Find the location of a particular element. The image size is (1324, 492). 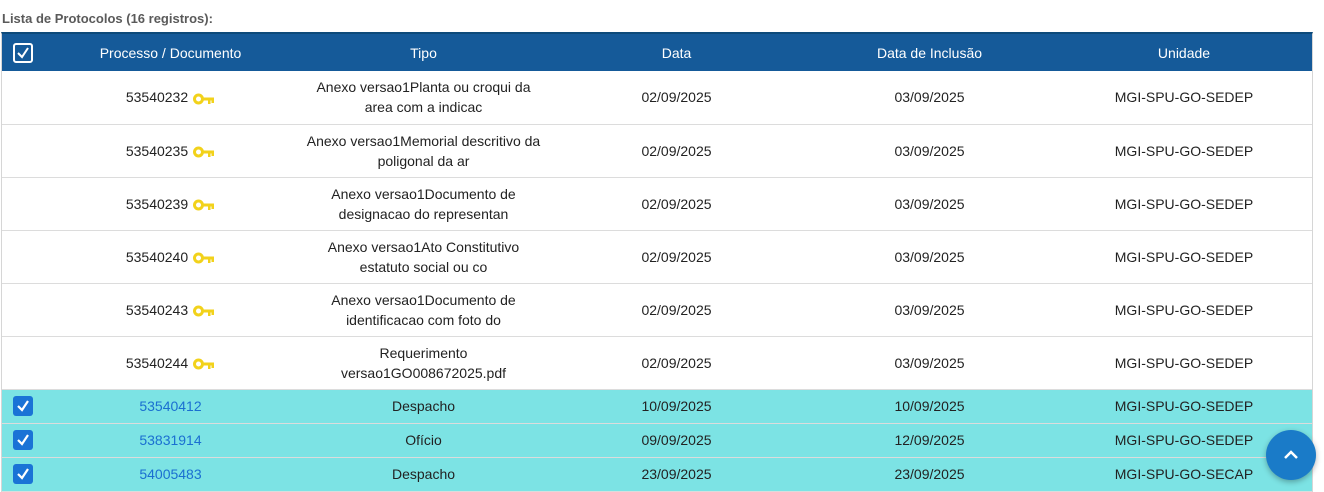

processo-cell: 53540235 is located at coordinates (170, 151).